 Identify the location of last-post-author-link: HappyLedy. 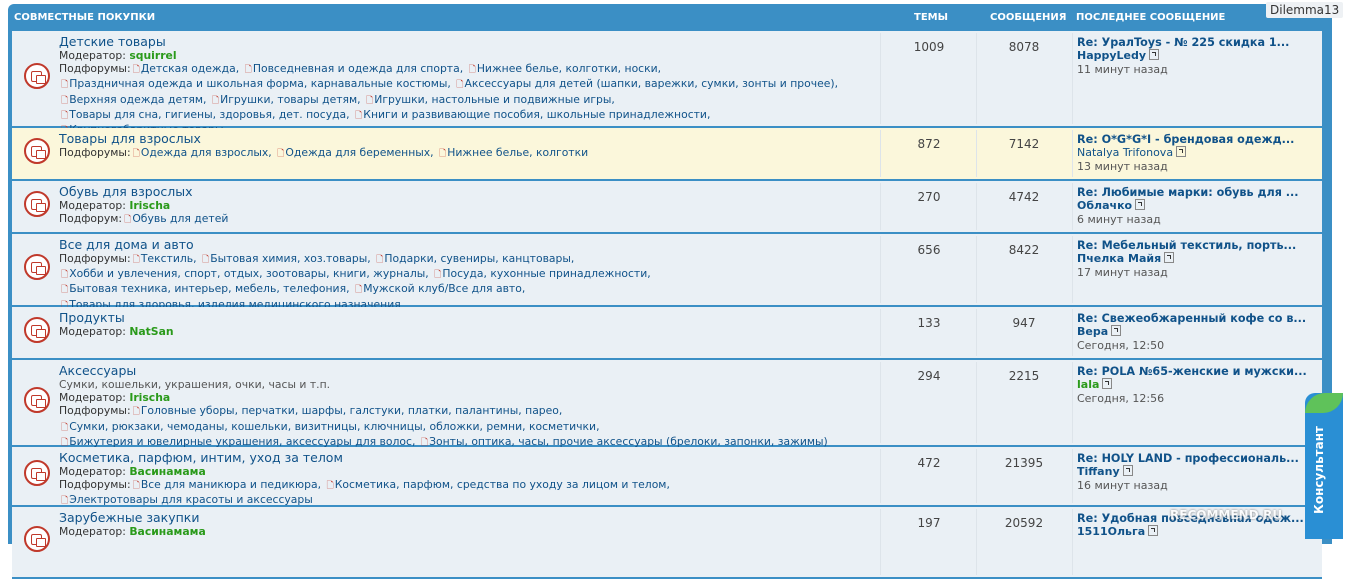
(1111, 55).